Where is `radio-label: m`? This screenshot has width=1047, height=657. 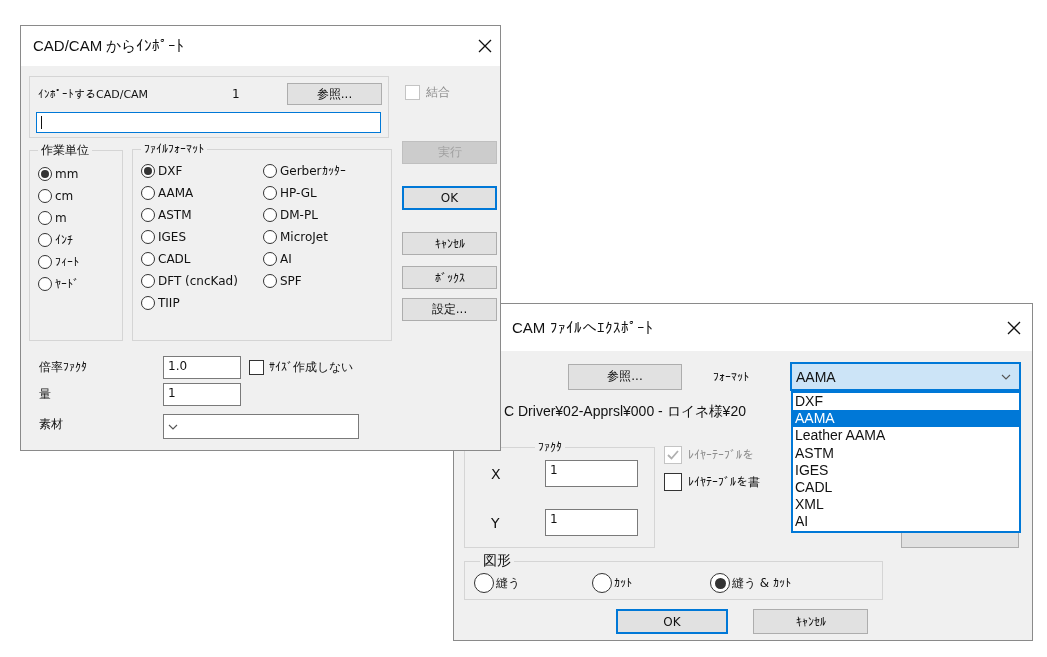
radio-label: m is located at coordinates (61, 218).